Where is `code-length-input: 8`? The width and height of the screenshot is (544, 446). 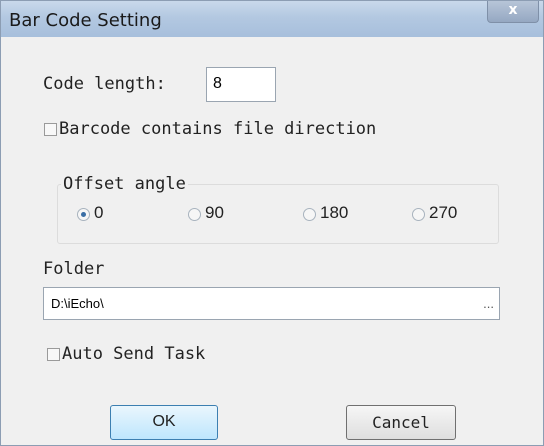 code-length-input: 8 is located at coordinates (241, 84).